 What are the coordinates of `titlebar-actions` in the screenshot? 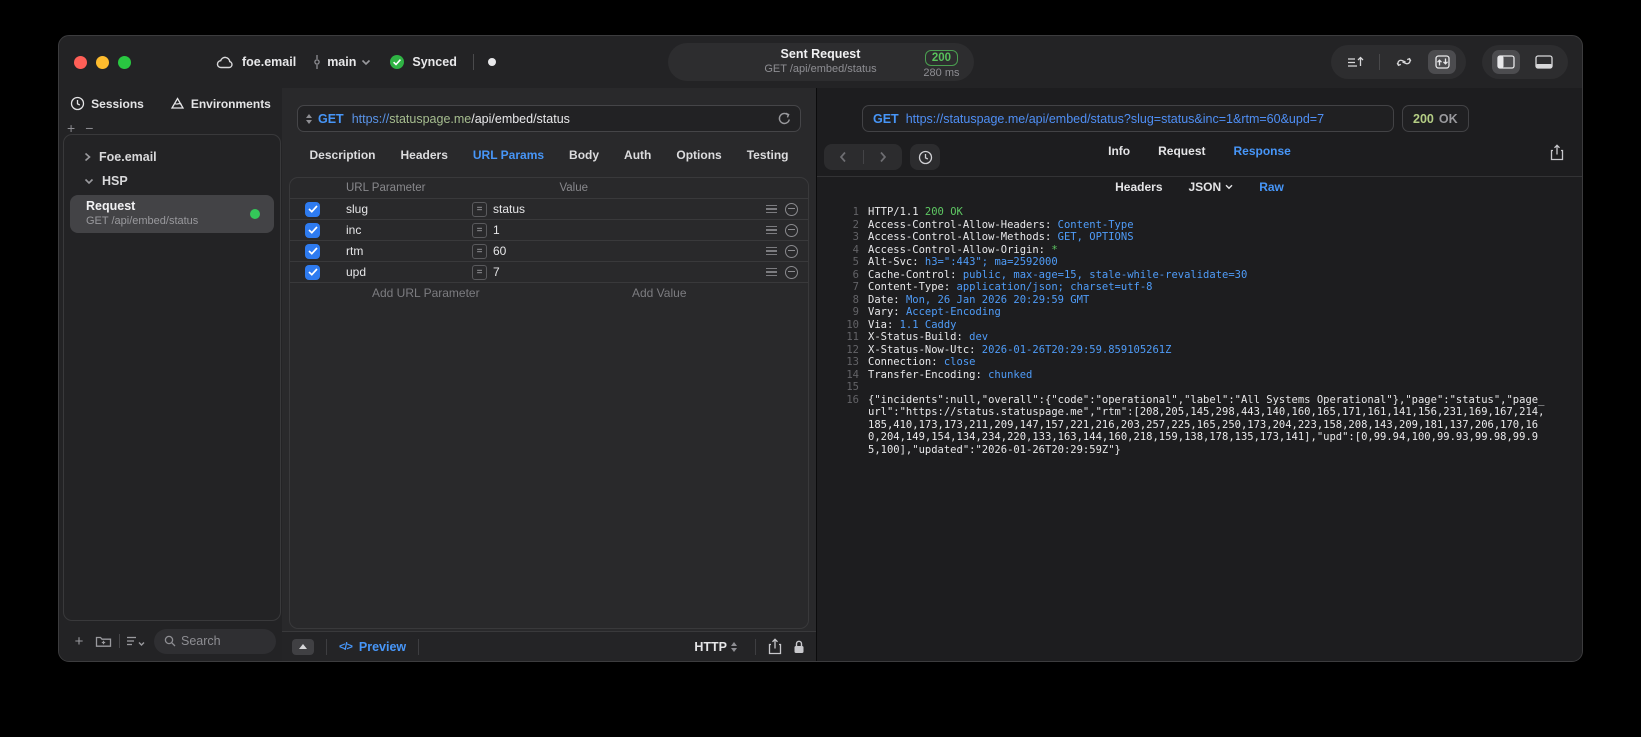 It's located at (1449, 62).